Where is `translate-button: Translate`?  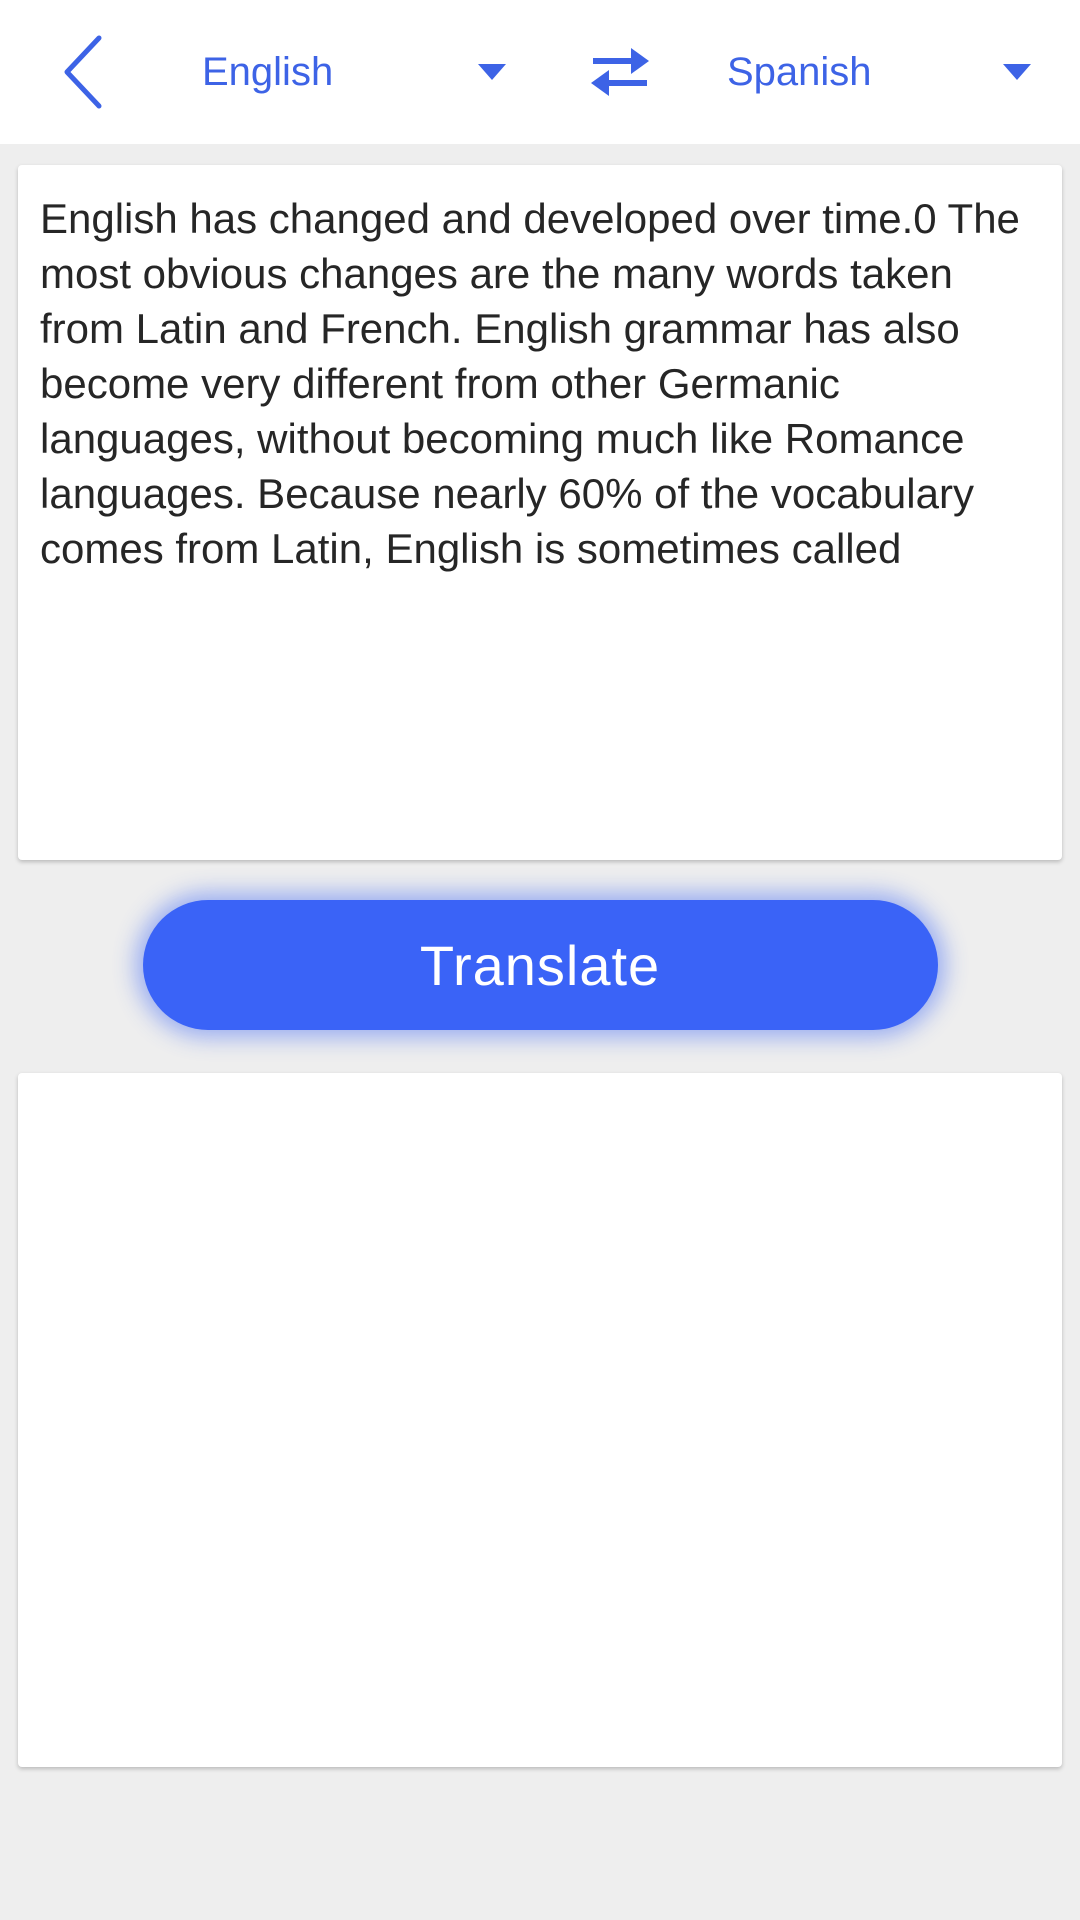 translate-button: Translate is located at coordinates (540, 965).